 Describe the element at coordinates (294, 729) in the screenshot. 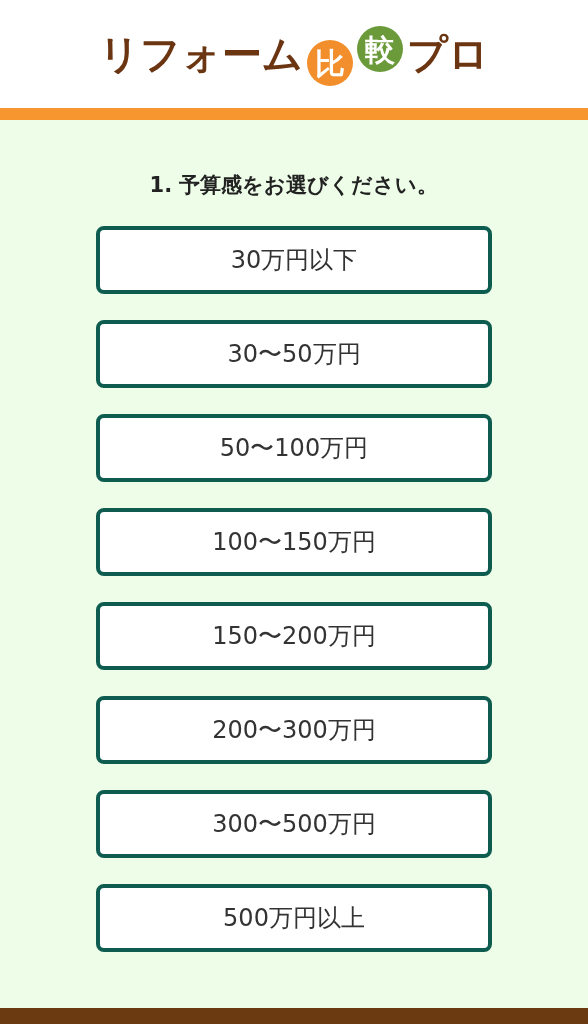

I see `option-button: 200〜300万円` at that location.